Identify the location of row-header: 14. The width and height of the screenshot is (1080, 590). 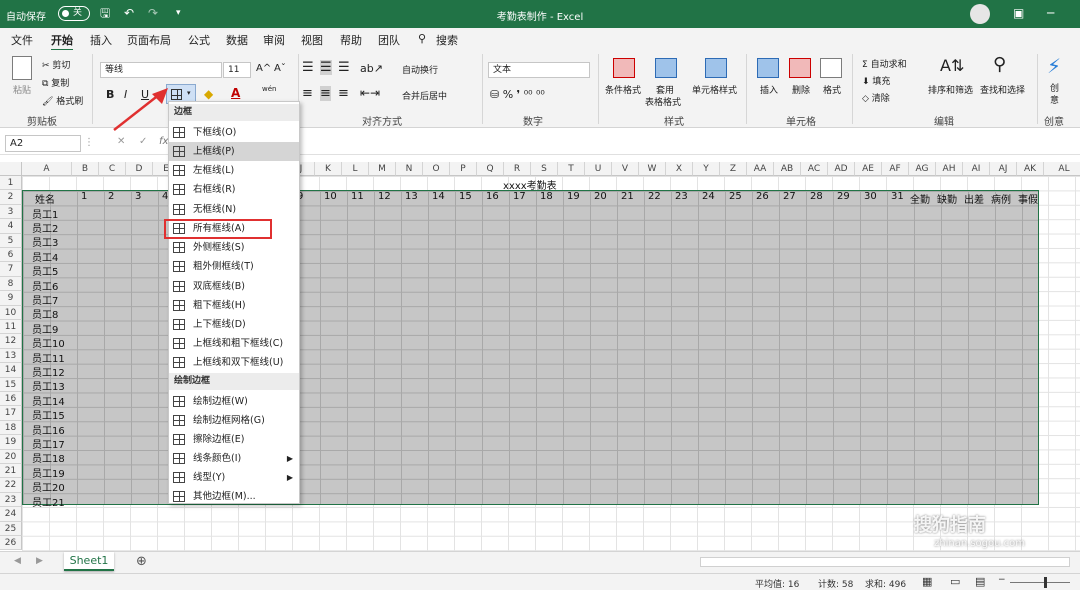
(11, 370).